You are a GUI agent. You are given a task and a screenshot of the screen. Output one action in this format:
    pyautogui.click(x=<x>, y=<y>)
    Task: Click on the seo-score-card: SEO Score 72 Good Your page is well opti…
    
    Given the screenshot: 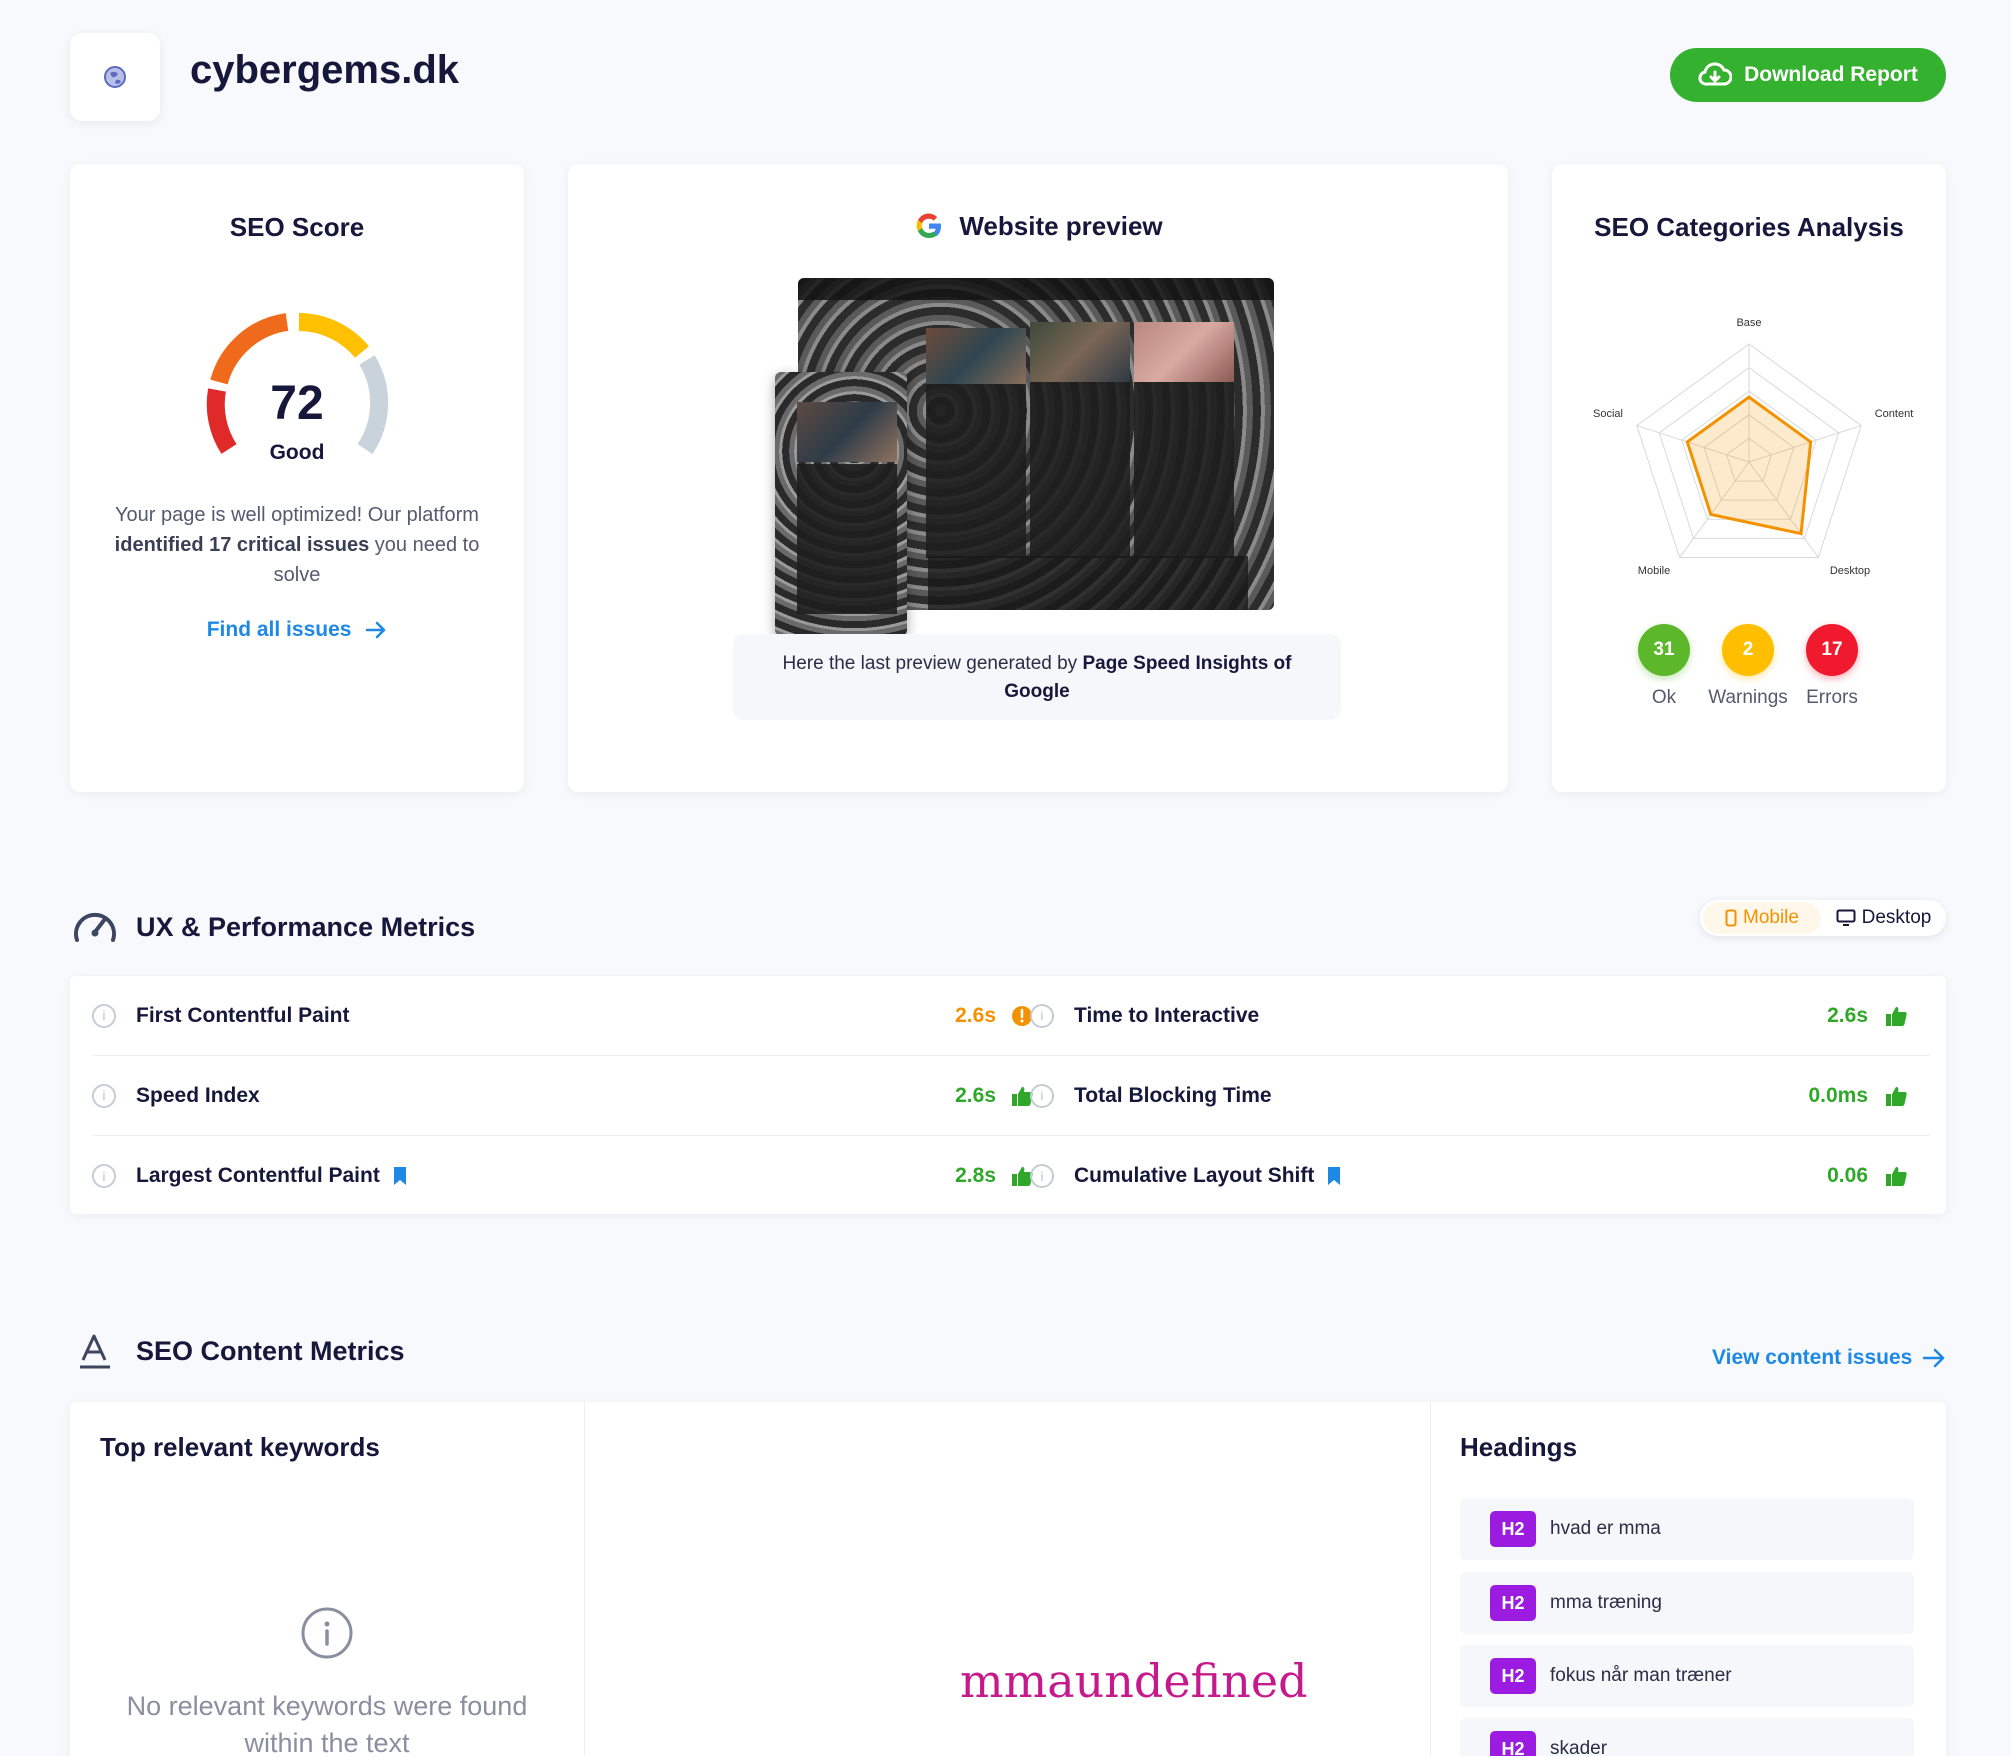 What is the action you would take?
    pyautogui.click(x=297, y=478)
    